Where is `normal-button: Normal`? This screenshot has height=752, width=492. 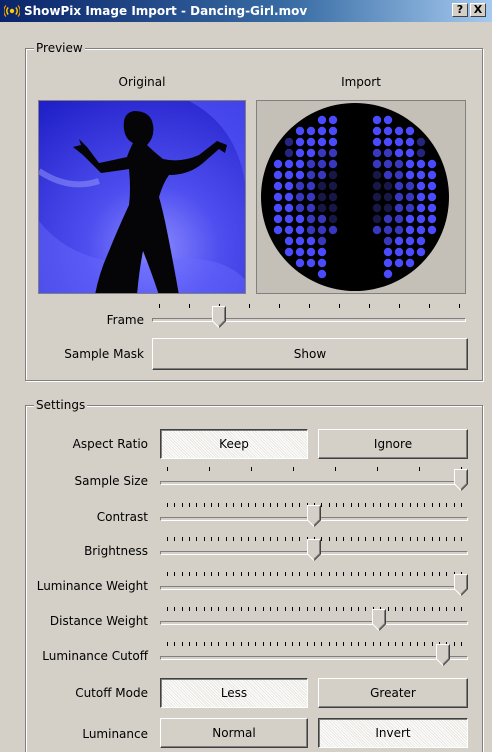 normal-button: Normal is located at coordinates (234, 733).